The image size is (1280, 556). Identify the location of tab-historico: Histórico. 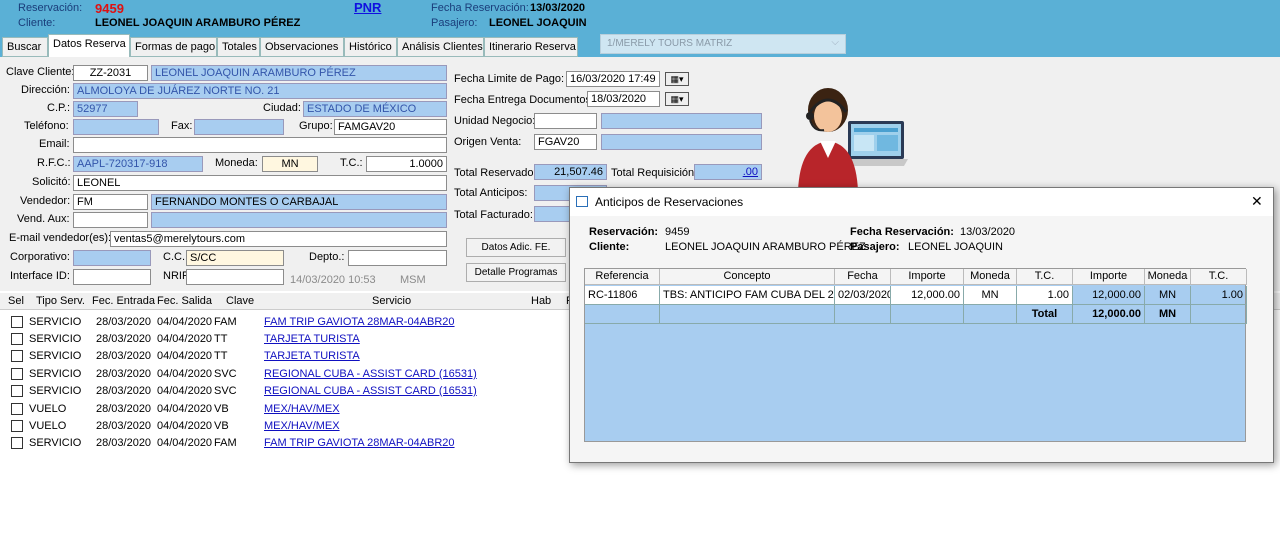
(370, 47).